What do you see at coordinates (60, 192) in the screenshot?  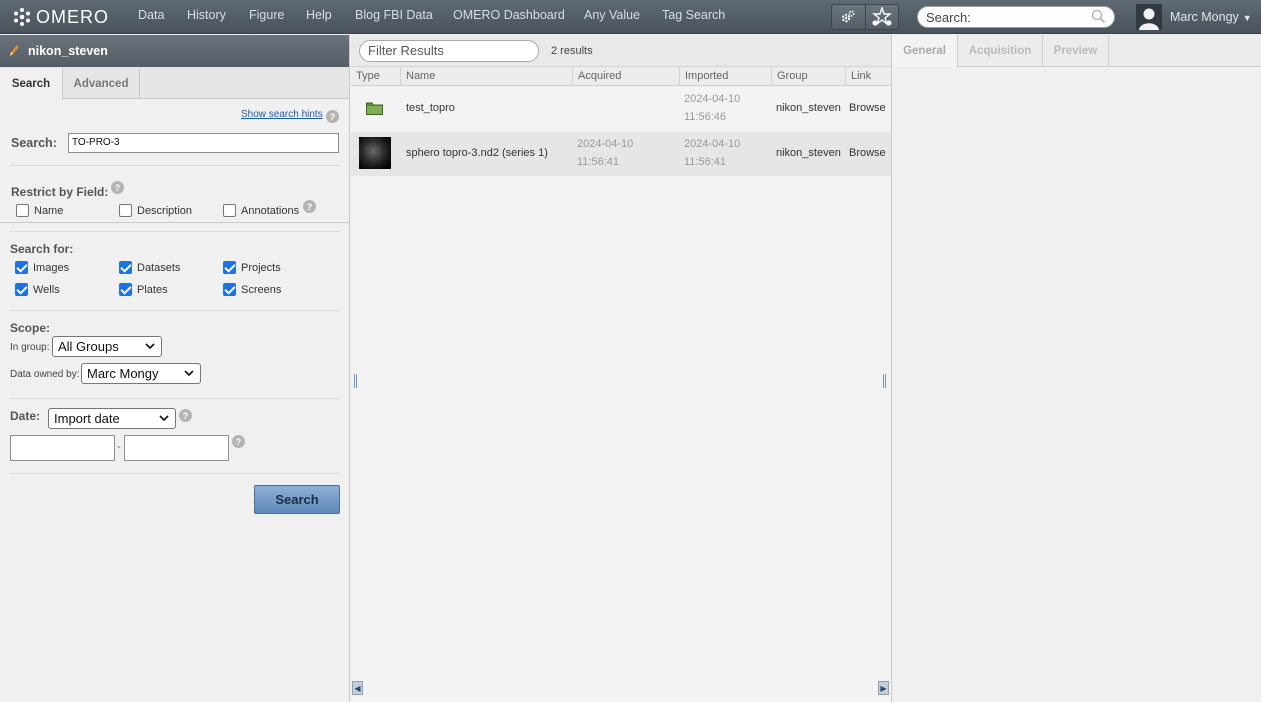 I see `restrict-by-field-label: Restrict by Field:` at bounding box center [60, 192].